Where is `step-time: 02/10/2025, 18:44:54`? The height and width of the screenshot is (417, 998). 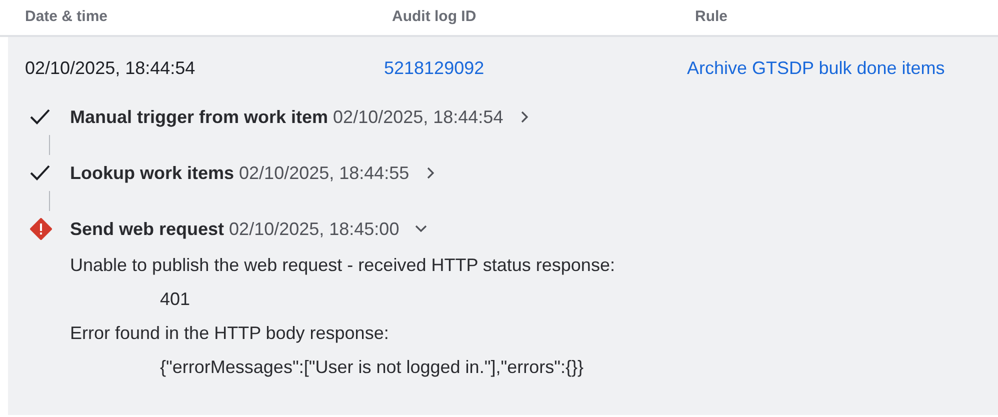
step-time: 02/10/2025, 18:44:54 is located at coordinates (418, 117).